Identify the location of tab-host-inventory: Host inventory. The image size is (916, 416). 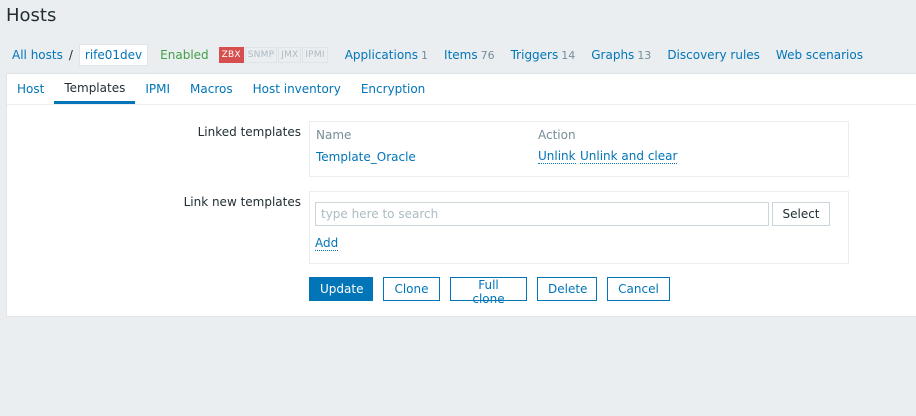
(297, 89).